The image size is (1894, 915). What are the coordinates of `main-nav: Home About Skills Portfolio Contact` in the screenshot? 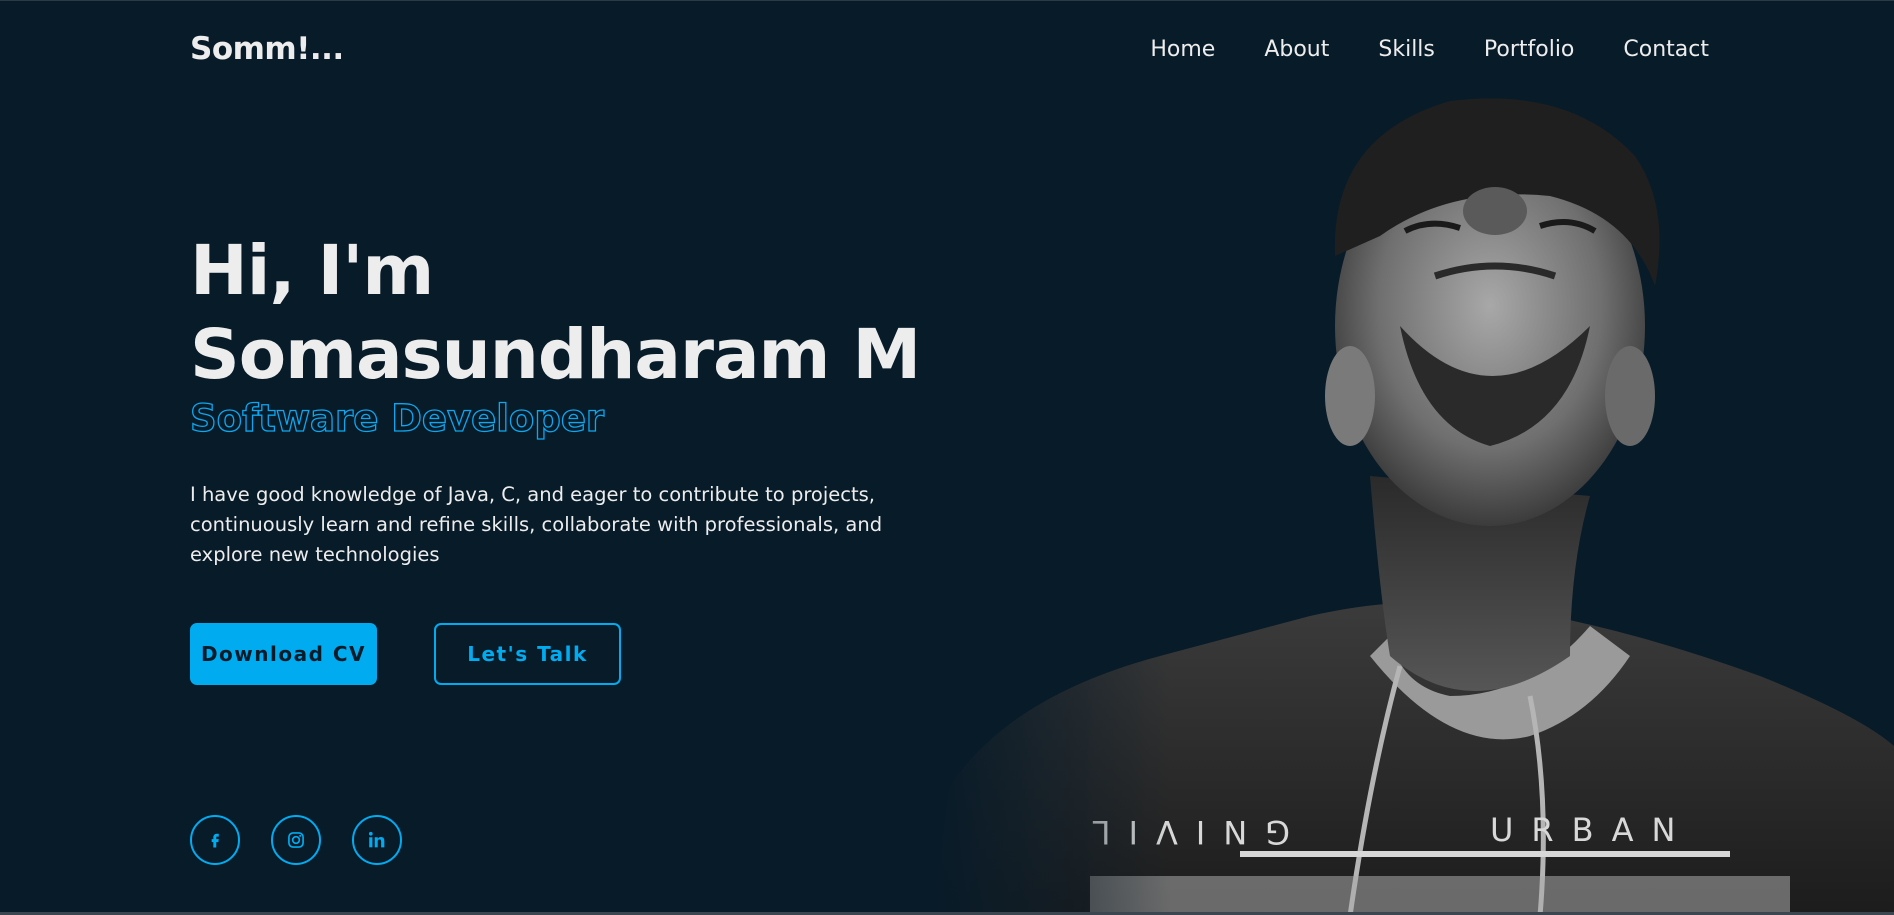 It's located at (1429, 49).